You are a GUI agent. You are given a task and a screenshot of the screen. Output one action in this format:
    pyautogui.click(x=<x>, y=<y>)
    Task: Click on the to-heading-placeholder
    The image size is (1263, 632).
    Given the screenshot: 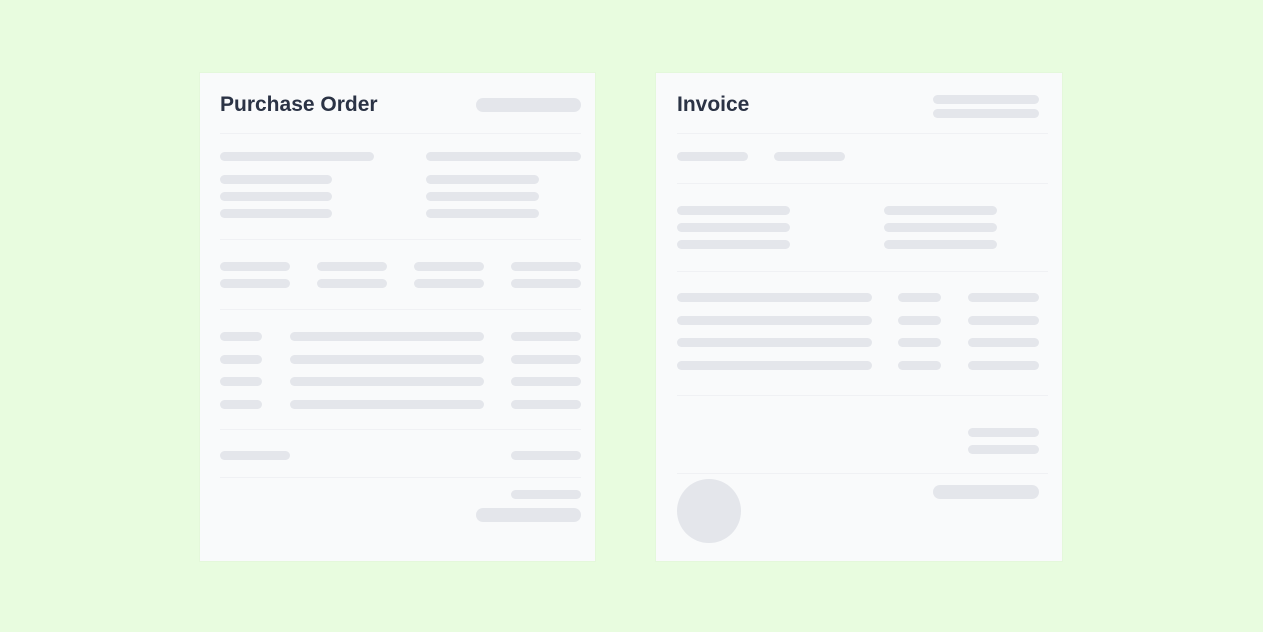 What is the action you would take?
    pyautogui.click(x=503, y=156)
    